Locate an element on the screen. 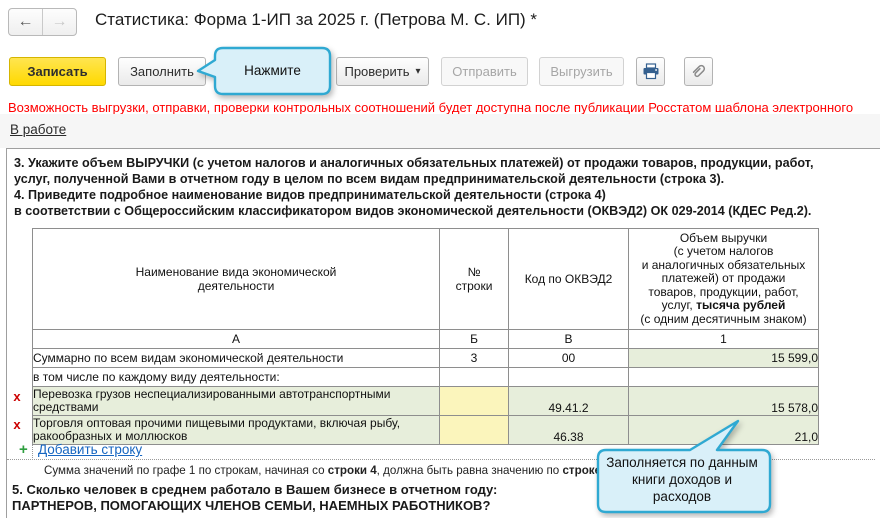  cell-revenue-value: 15 599,0 is located at coordinates (723, 358).